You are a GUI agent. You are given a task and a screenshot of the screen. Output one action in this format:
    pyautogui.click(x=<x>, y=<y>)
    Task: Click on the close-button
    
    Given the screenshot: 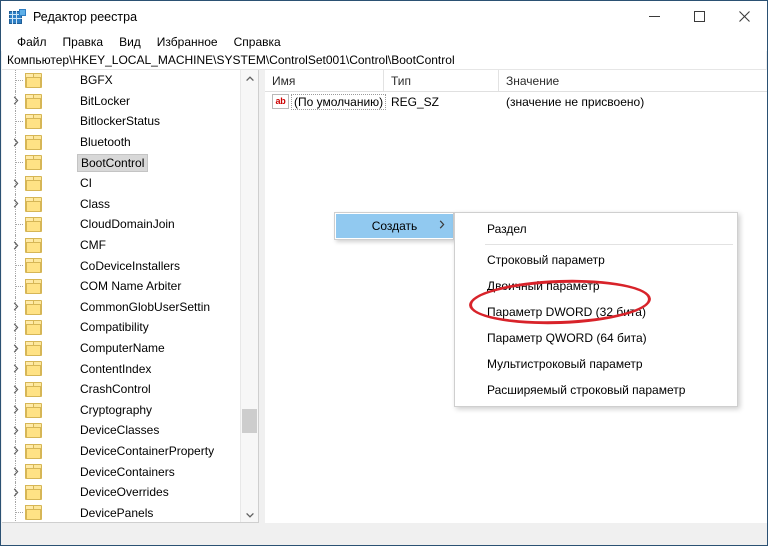 What is the action you would take?
    pyautogui.click(x=744, y=16)
    